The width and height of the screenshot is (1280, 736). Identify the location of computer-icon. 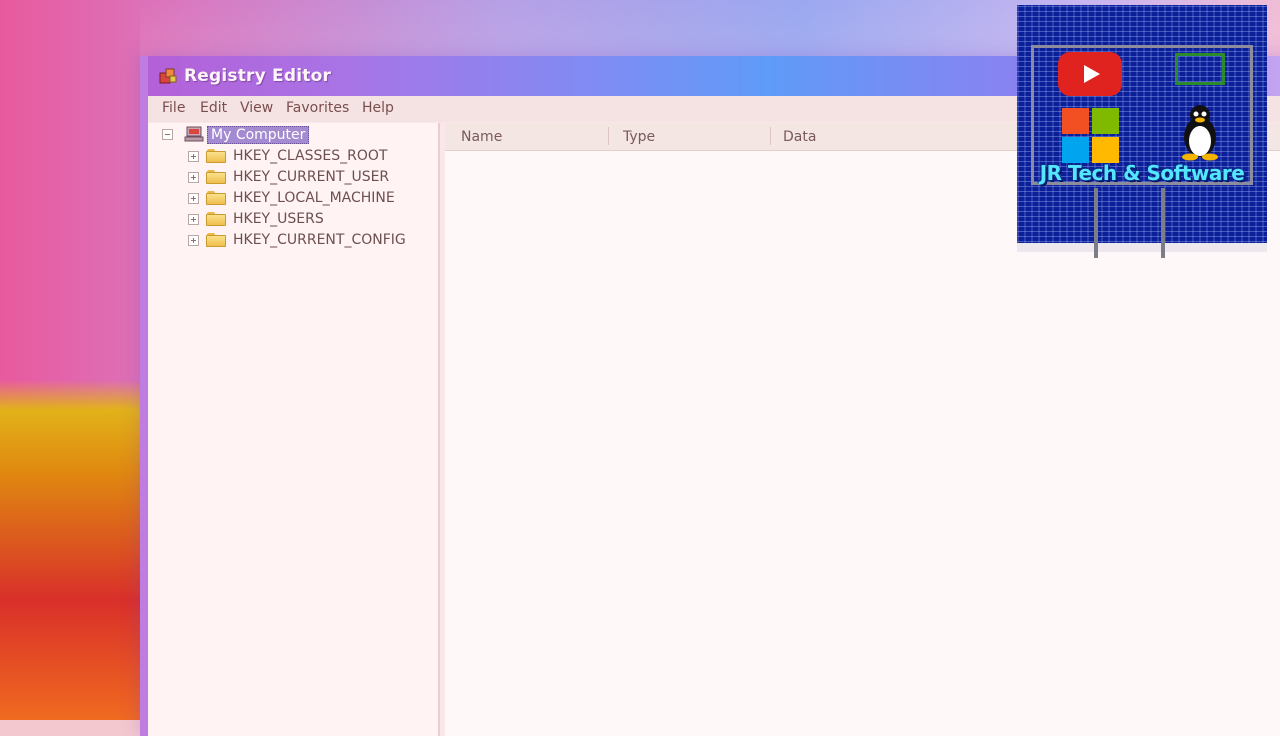
(194, 134).